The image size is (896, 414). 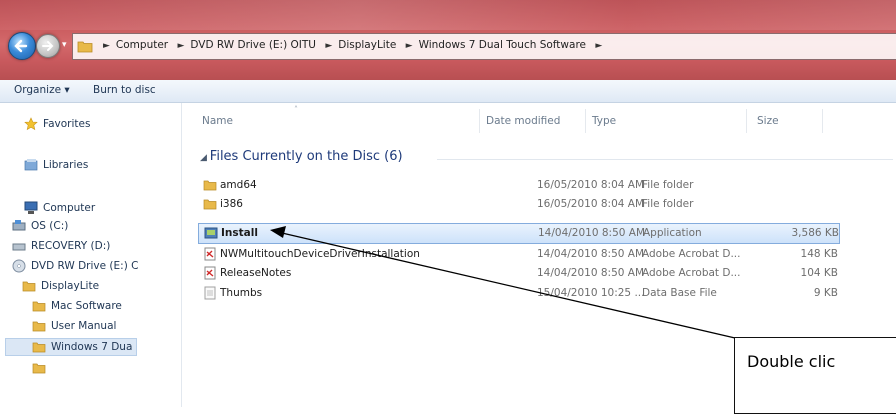 I want to click on nav-dvd-drive: DVD RW Drive (E:) C, so click(x=75, y=266).